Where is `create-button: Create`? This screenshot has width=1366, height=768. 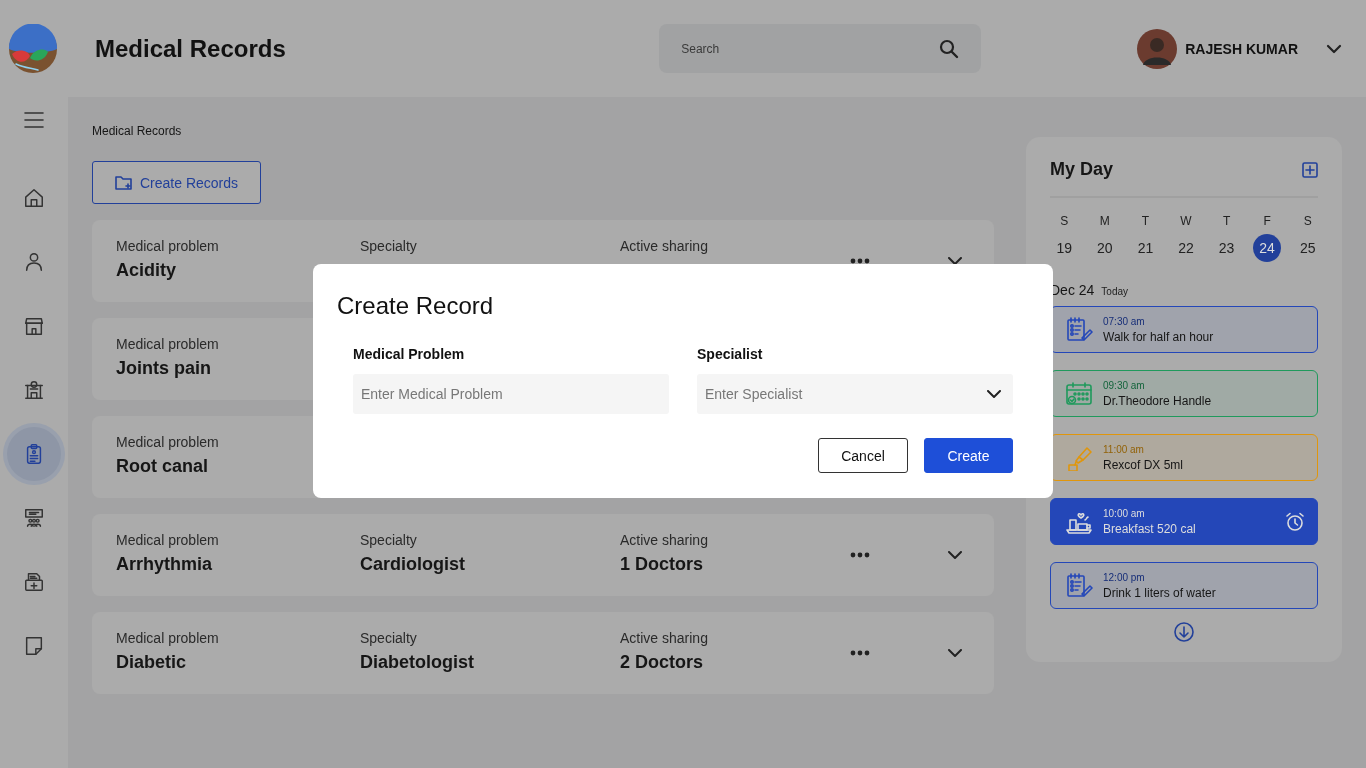 create-button: Create is located at coordinates (968, 455).